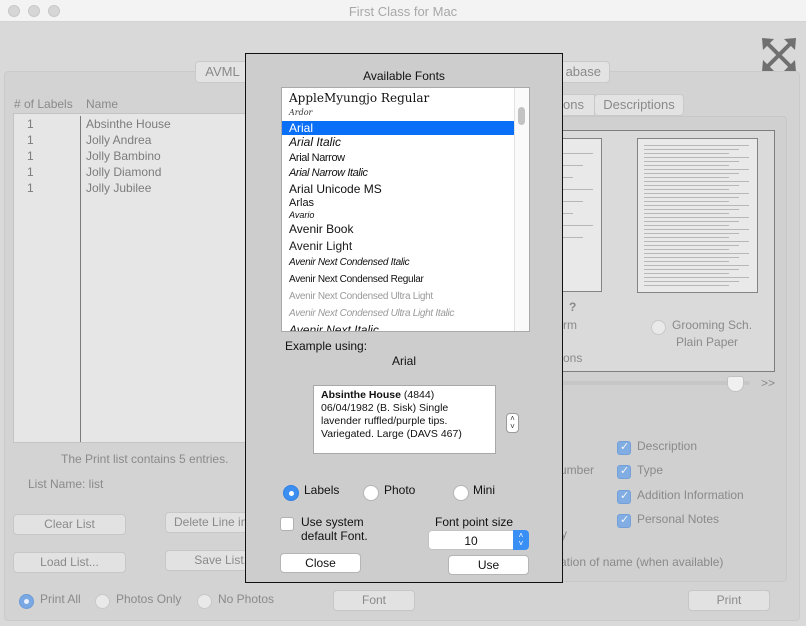  What do you see at coordinates (398, 143) in the screenshot?
I see `font-item: Arial Italic` at bounding box center [398, 143].